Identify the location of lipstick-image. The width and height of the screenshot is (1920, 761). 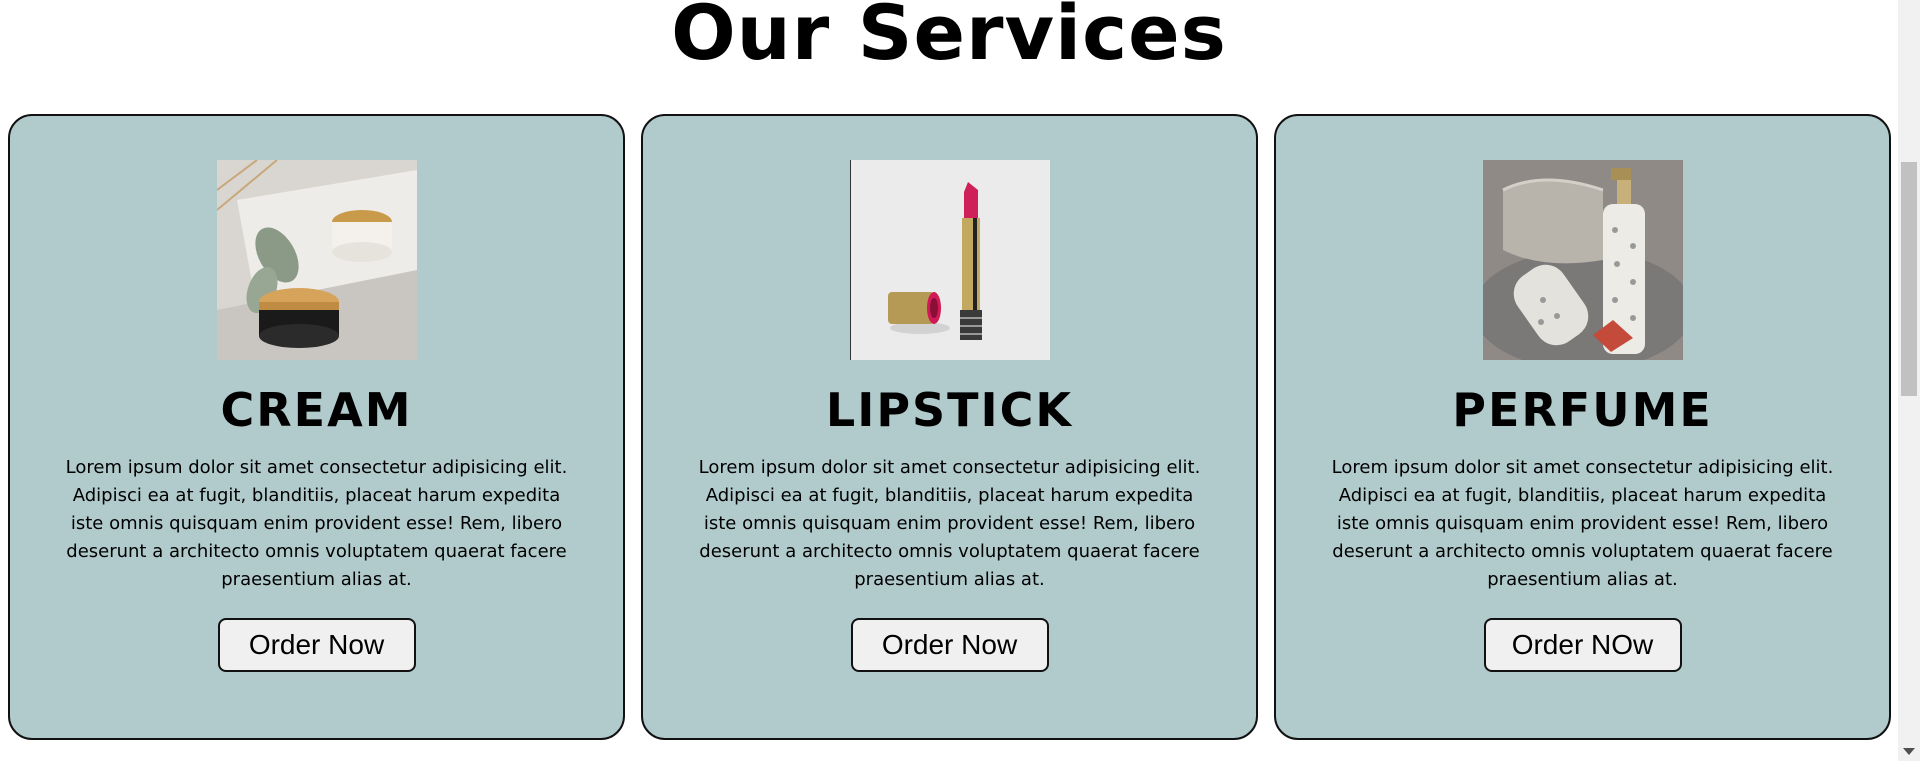
(949, 260).